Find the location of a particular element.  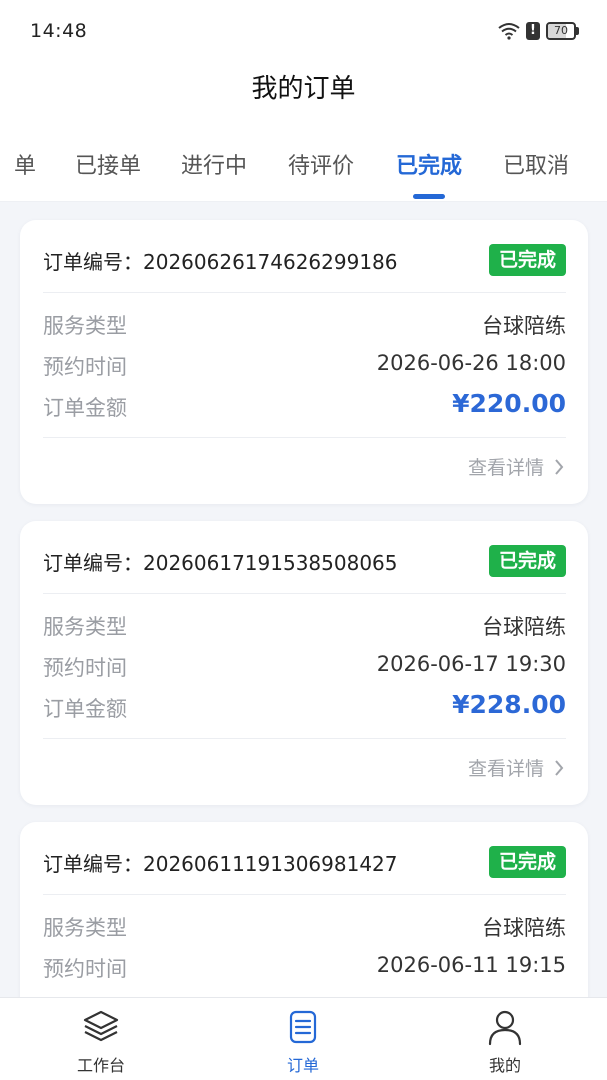

appointment-time-row: 预约时间 2026-06-26 18:00 is located at coordinates (304, 366).